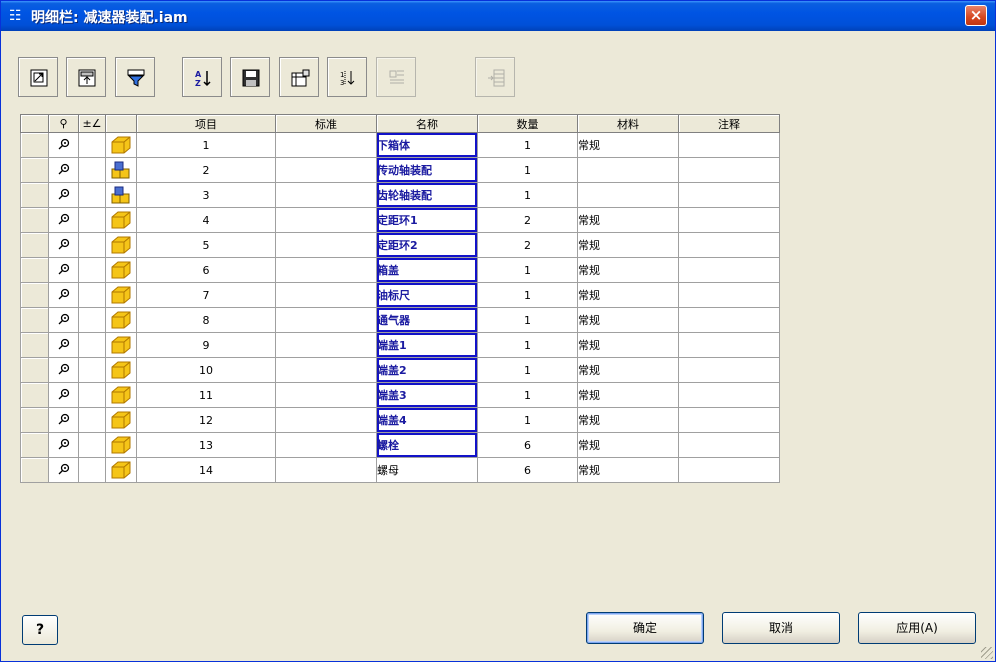 Image resolution: width=996 pixels, height=662 pixels. What do you see at coordinates (206, 220) in the screenshot?
I see `item-cell: 4` at bounding box center [206, 220].